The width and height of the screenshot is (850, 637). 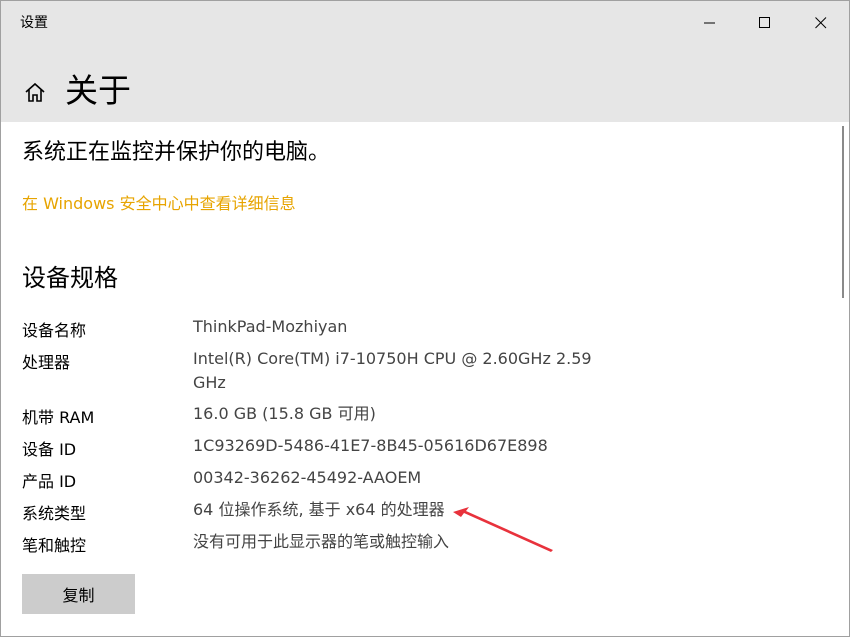 I want to click on spec-value-product-id: 00342-36262-45492-AAOEM, so click(x=307, y=477).